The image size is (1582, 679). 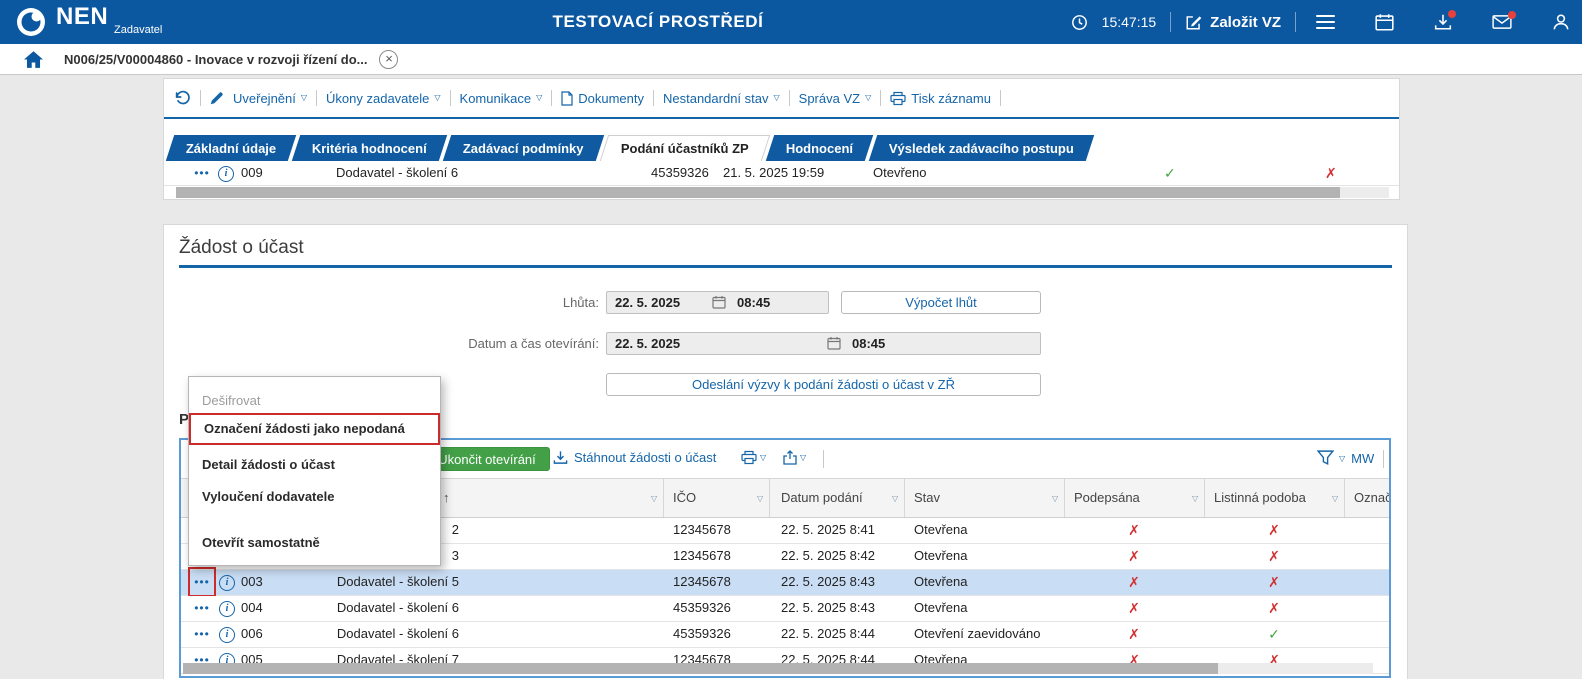 I want to click on nen-logo-icon, so click(x=31, y=22).